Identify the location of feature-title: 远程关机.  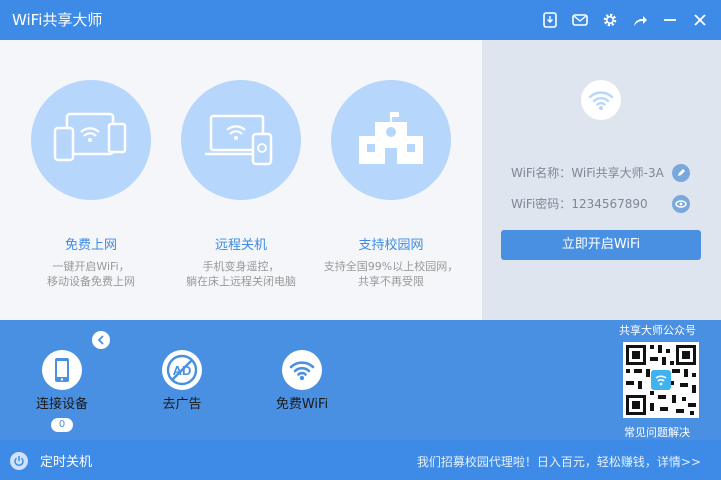
(240, 245).